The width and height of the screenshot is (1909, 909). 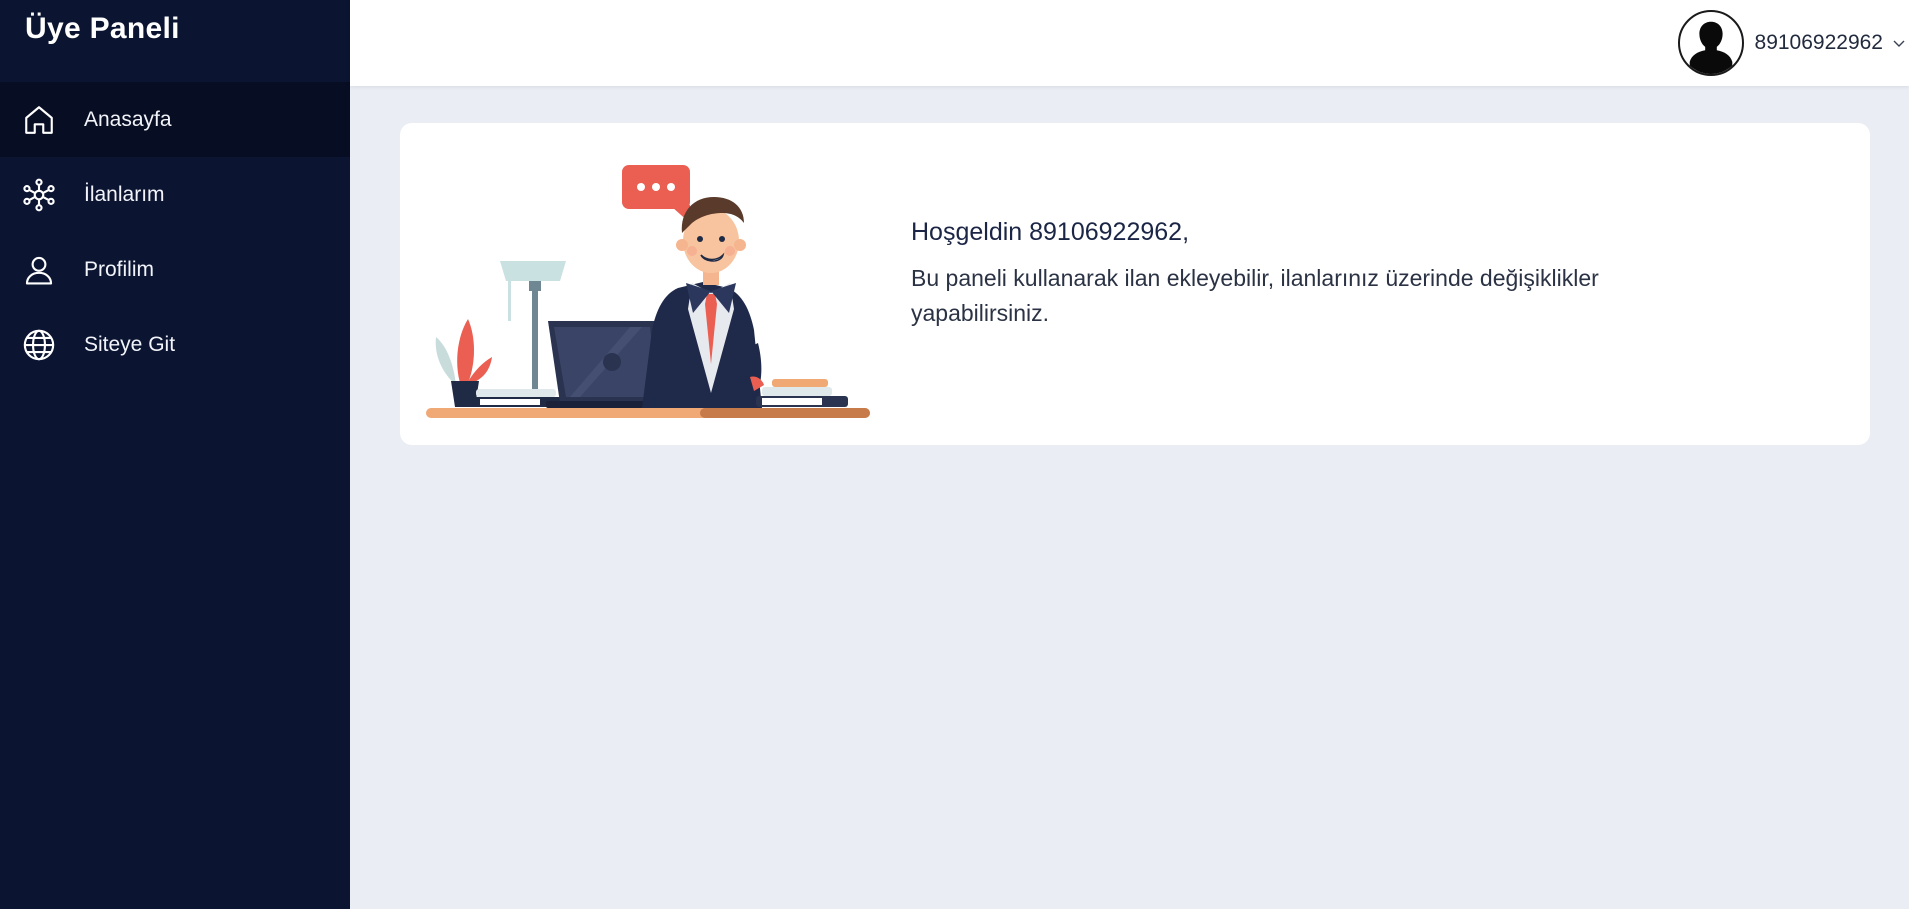 What do you see at coordinates (175, 269) in the screenshot?
I see `sidebar-item-profilim: Profilim` at bounding box center [175, 269].